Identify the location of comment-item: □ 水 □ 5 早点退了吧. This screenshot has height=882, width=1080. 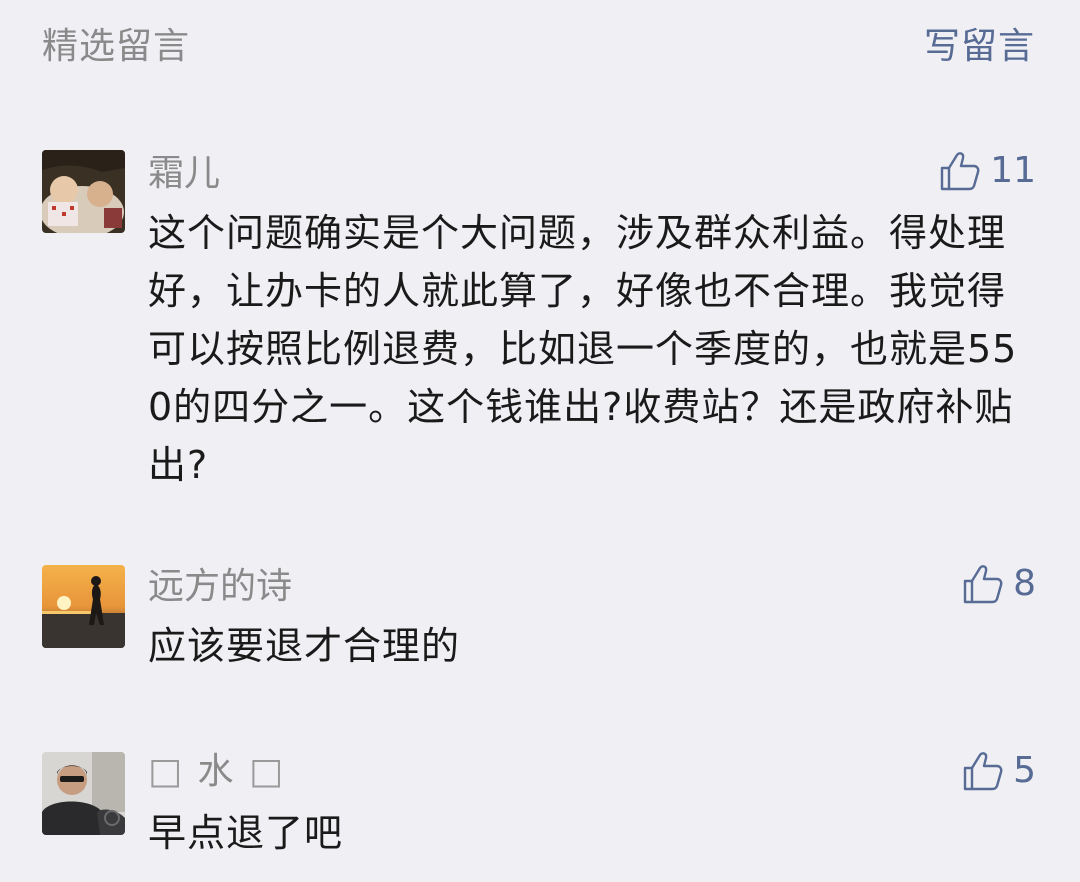
(540, 806).